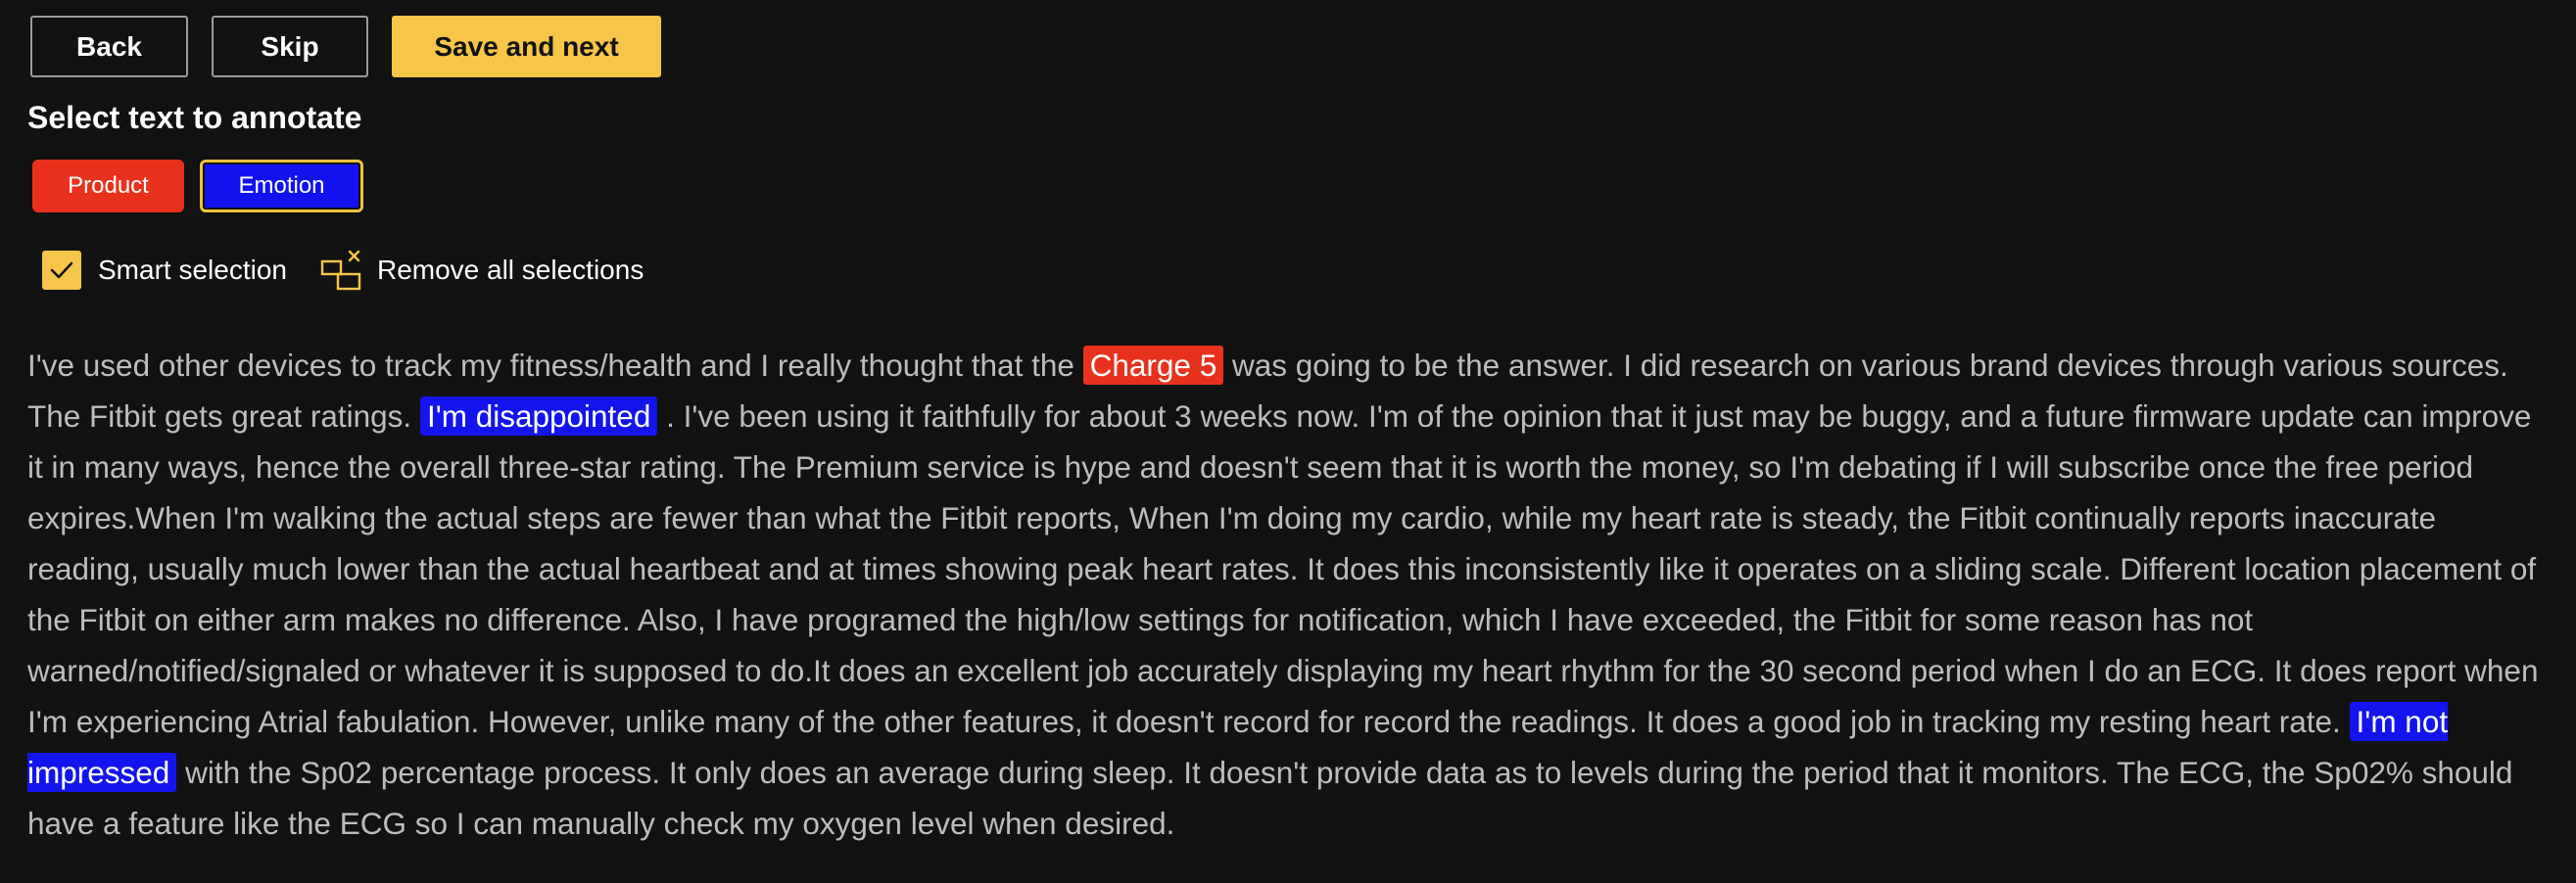 The height and width of the screenshot is (883, 2576). I want to click on annotation-emotion: I'm disappointed, so click(538, 416).